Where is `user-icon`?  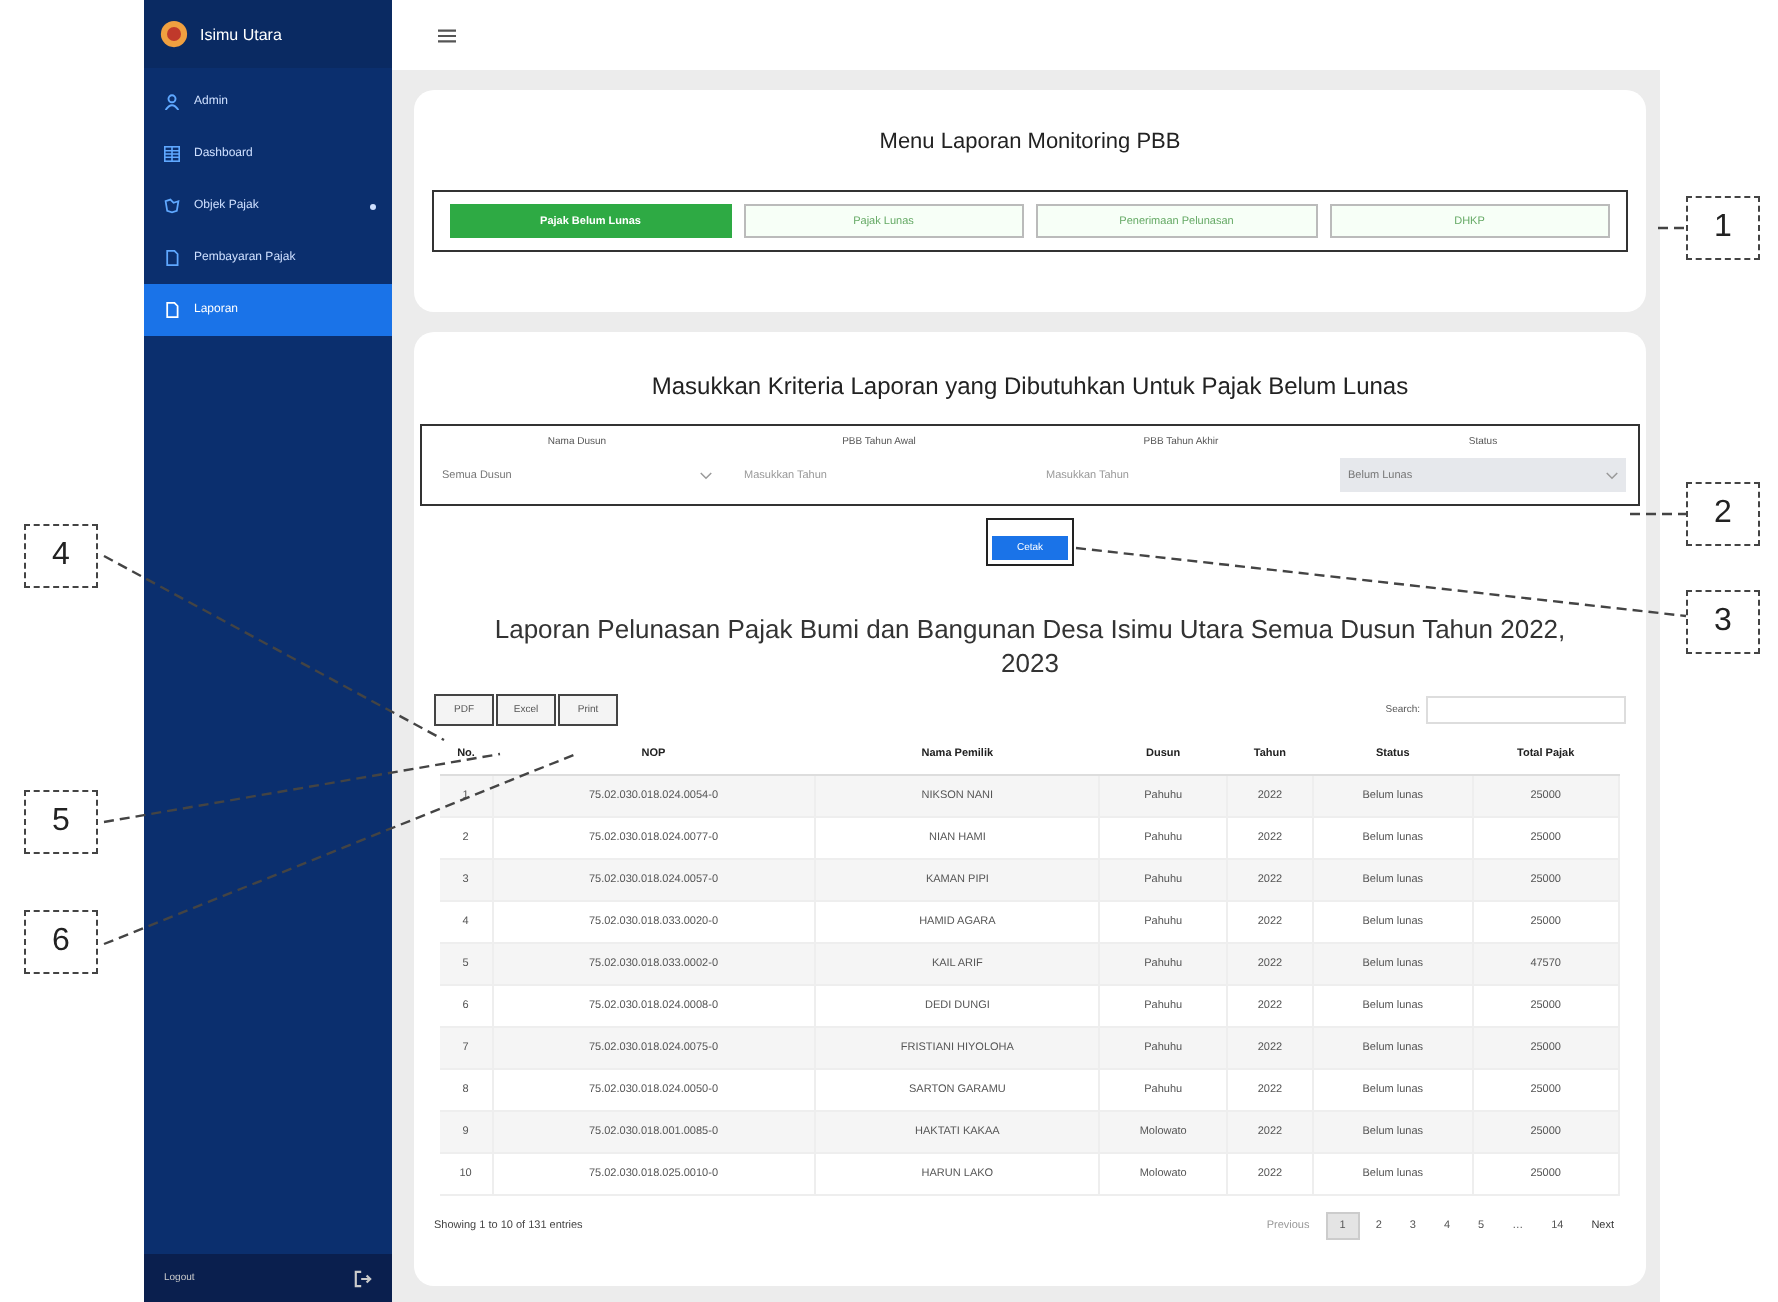 user-icon is located at coordinates (172, 102).